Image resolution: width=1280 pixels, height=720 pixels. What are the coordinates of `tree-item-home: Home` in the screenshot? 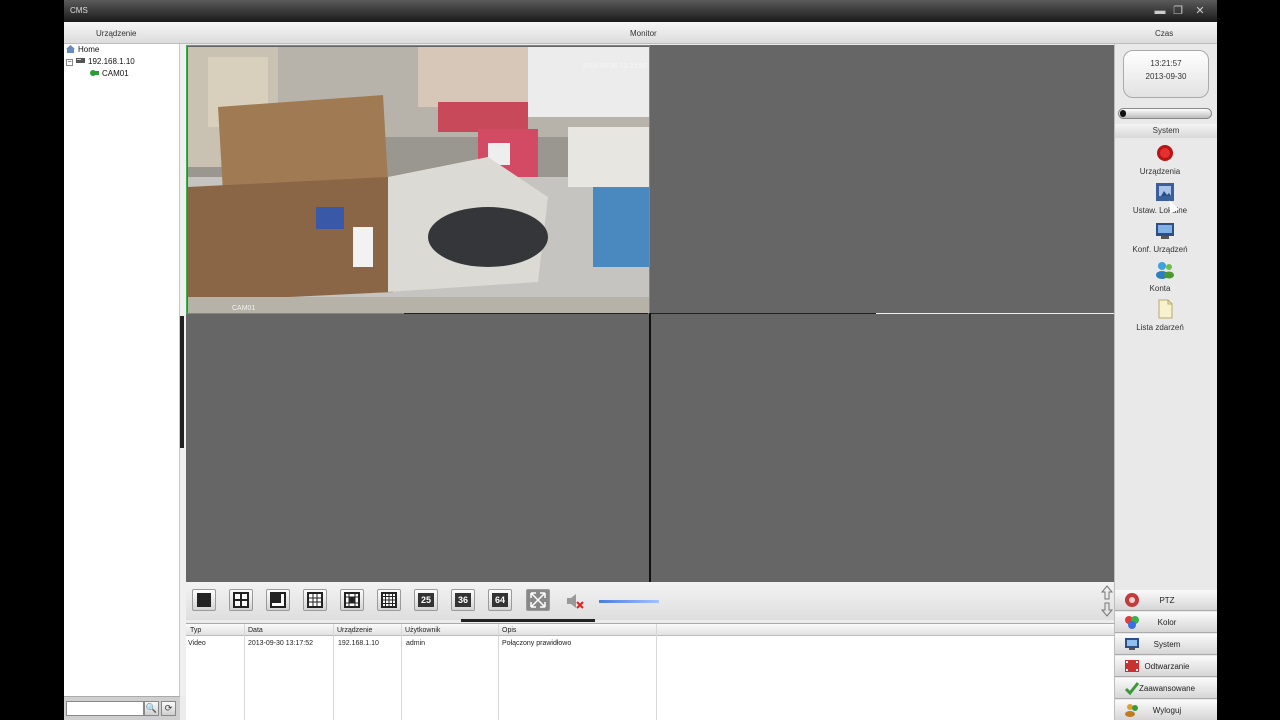 It's located at (82, 50).